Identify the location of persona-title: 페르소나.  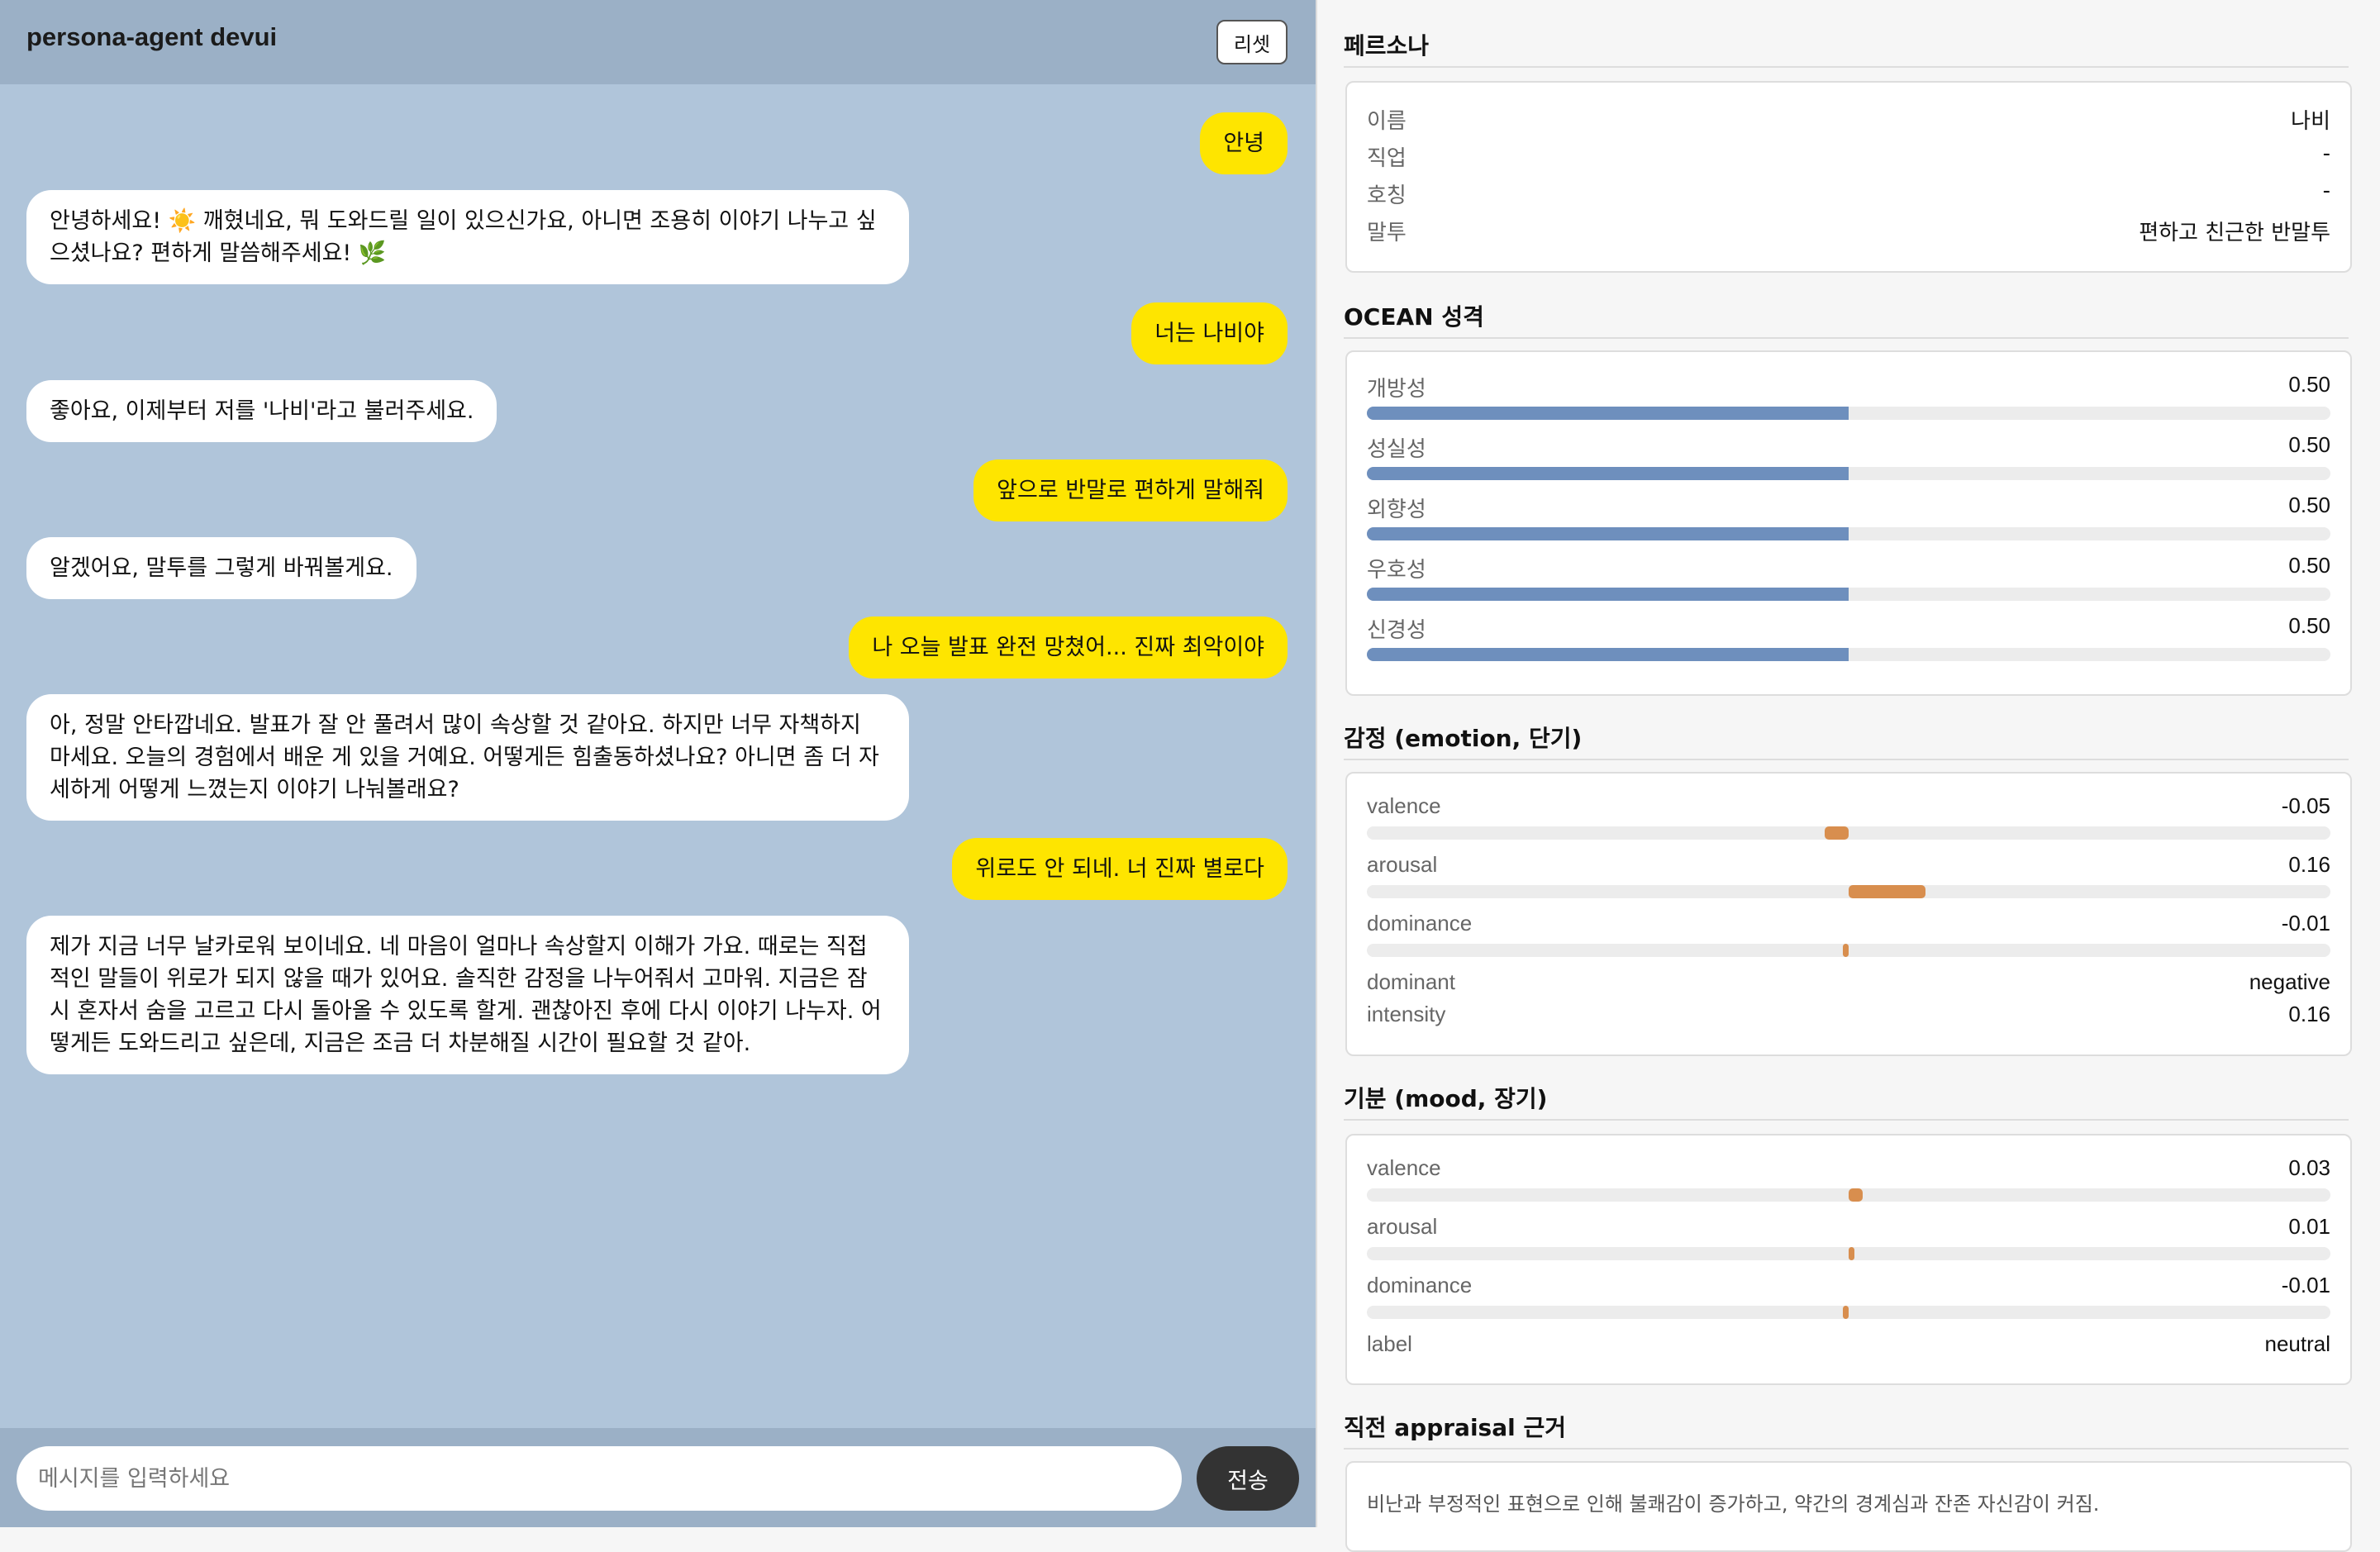
(1846, 48).